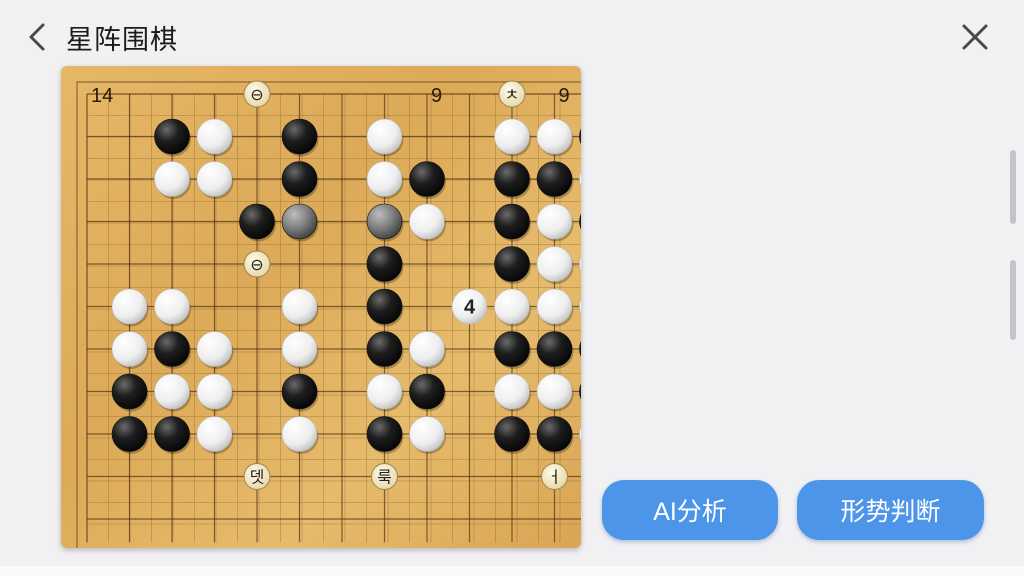  Describe the element at coordinates (554, 477) in the screenshot. I see `token-label: ㅓ` at that location.